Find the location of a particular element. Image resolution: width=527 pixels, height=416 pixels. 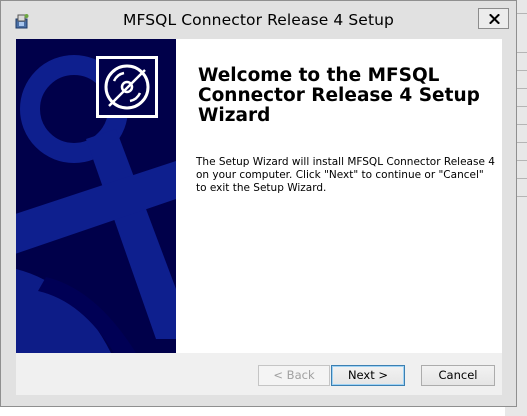

button-bar: < Back Next > Cancel is located at coordinates (259, 374).